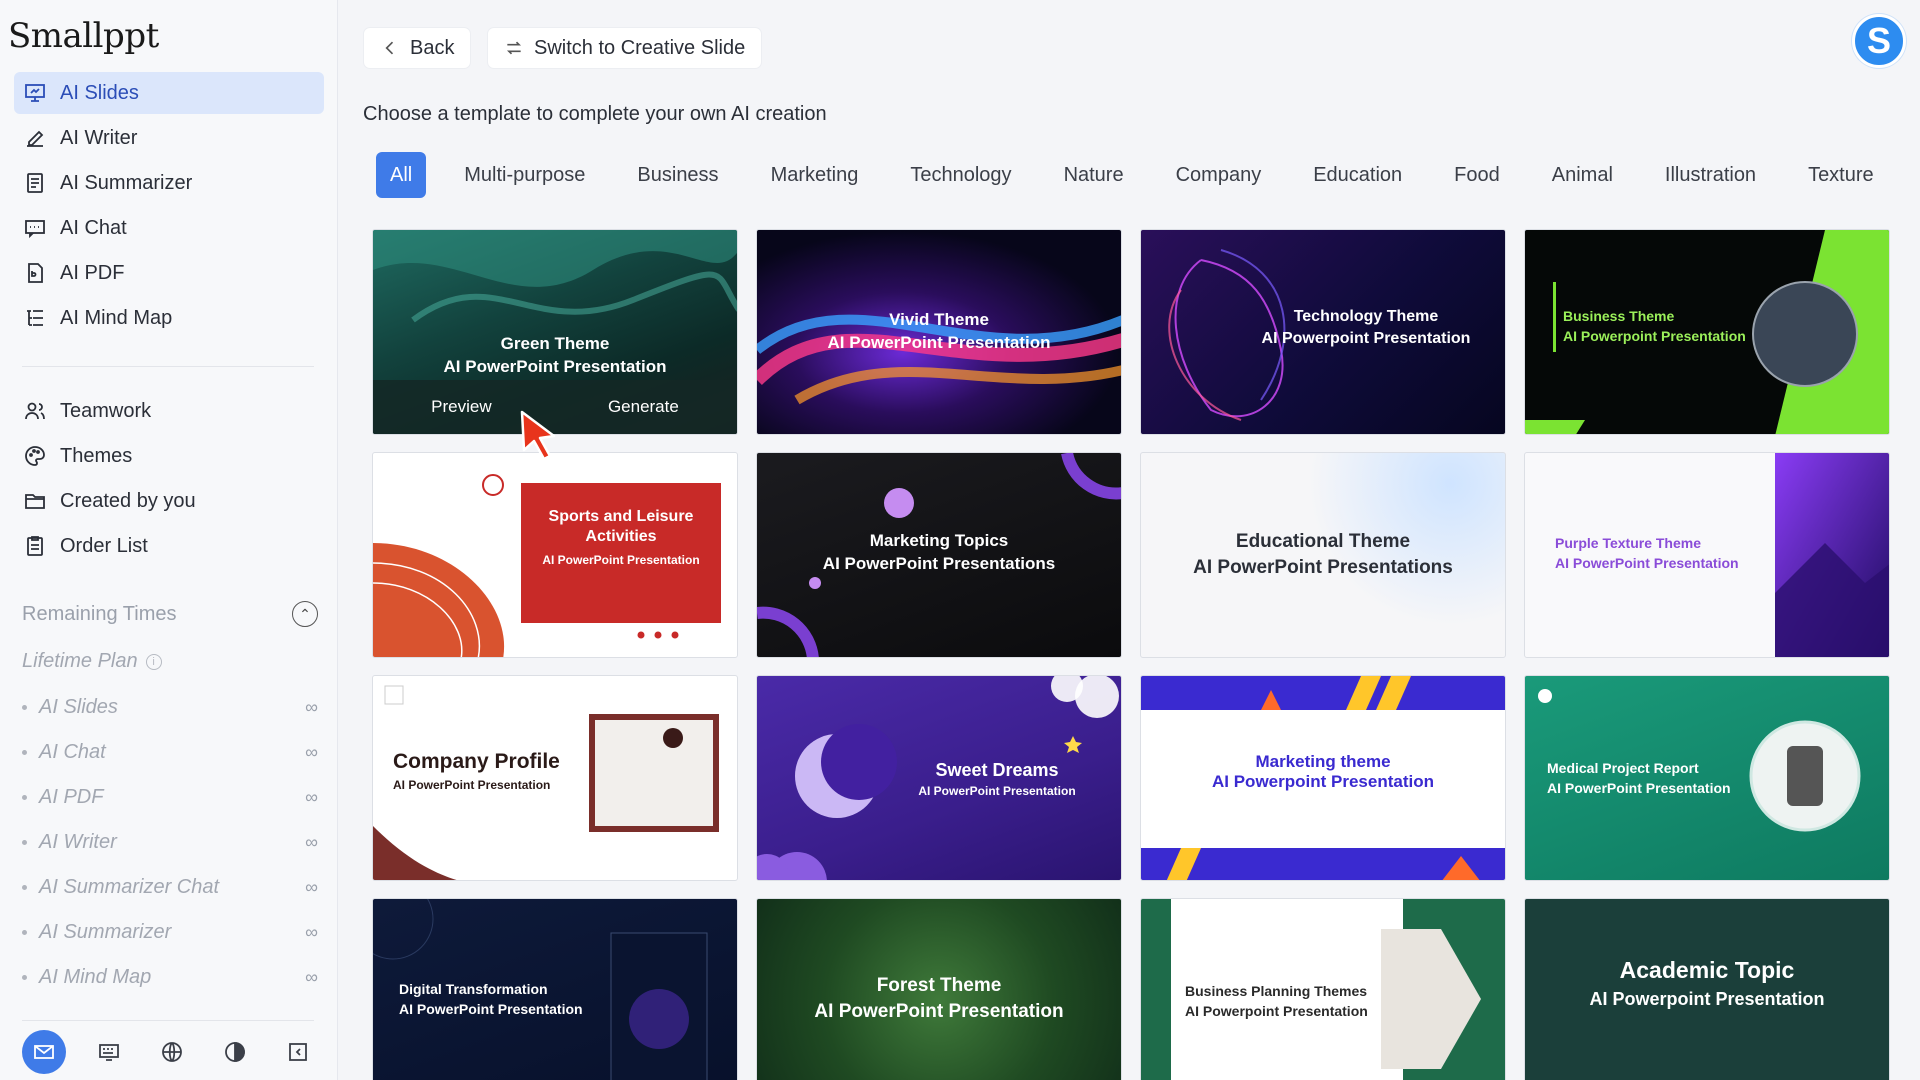 The image size is (1920, 1080). I want to click on quota-row: AI Slides ∞, so click(170, 707).